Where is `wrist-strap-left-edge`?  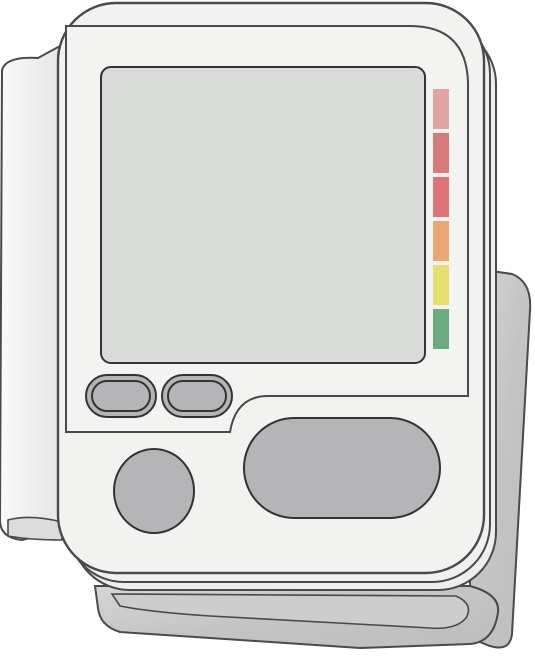
wrist-strap-left-edge is located at coordinates (35, 528).